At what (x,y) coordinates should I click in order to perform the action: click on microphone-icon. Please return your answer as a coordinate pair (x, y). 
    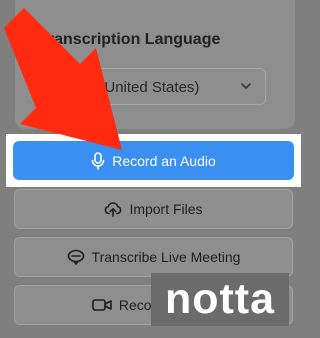
    Looking at the image, I should click on (98, 160).